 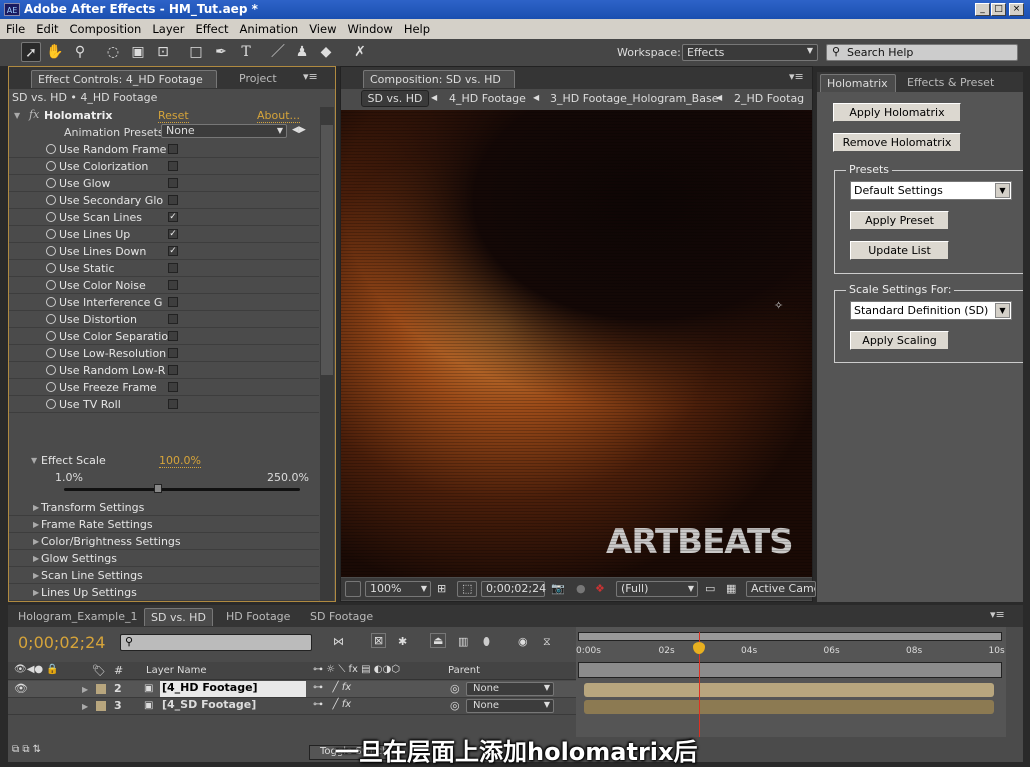 What do you see at coordinates (731, 588) in the screenshot?
I see `transparency-grid-icon: ▦` at bounding box center [731, 588].